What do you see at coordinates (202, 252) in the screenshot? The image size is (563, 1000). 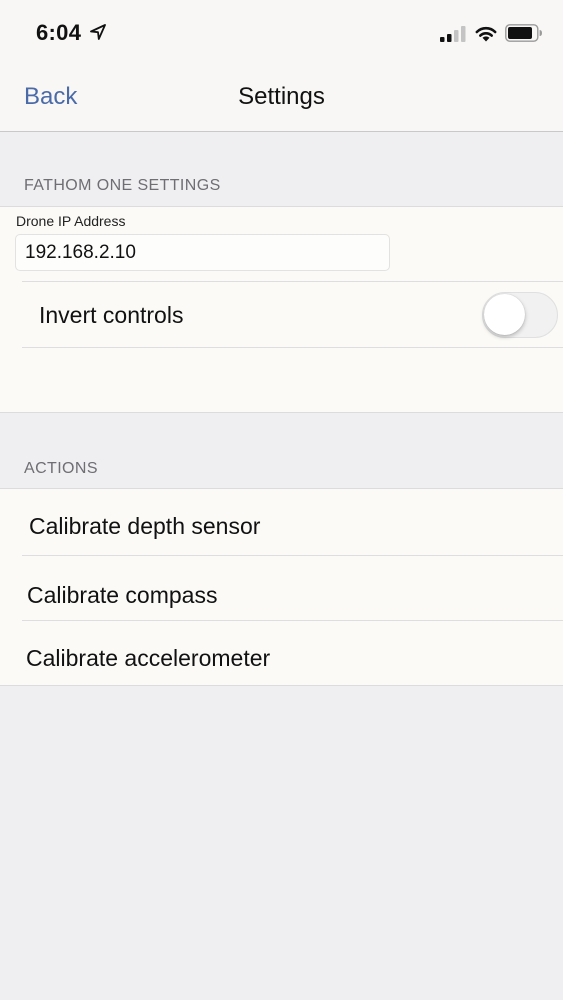 I see `drone-ip-address-input` at bounding box center [202, 252].